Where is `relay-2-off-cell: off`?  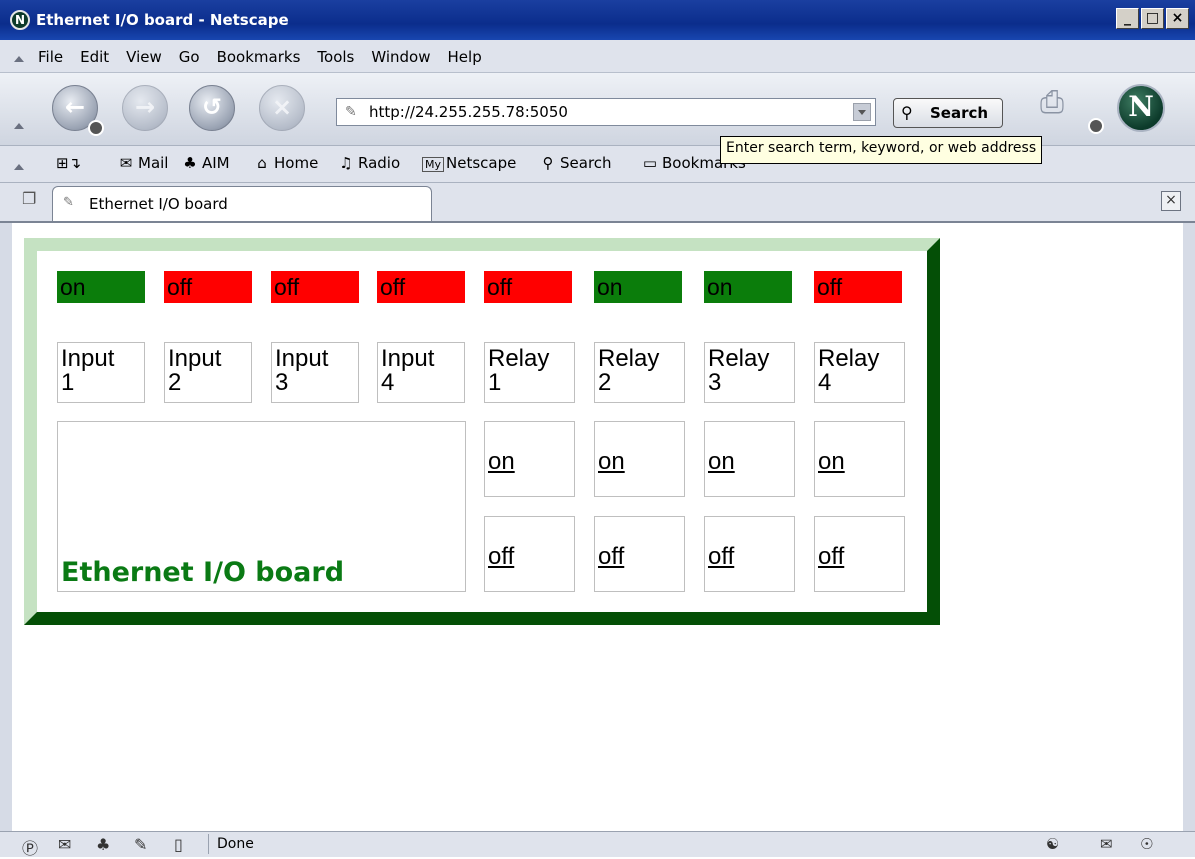 relay-2-off-cell: off is located at coordinates (639, 554).